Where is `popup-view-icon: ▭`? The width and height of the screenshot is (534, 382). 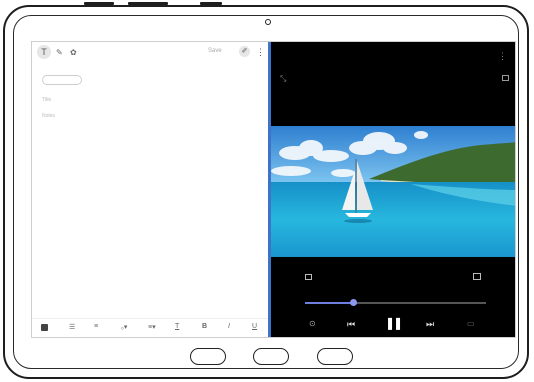 popup-view-icon: ▭ is located at coordinates (471, 323).